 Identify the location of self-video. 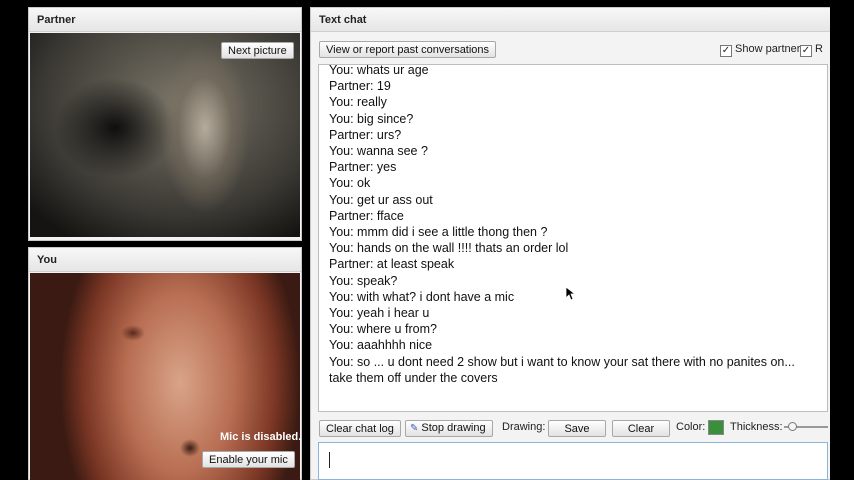
(165, 376).